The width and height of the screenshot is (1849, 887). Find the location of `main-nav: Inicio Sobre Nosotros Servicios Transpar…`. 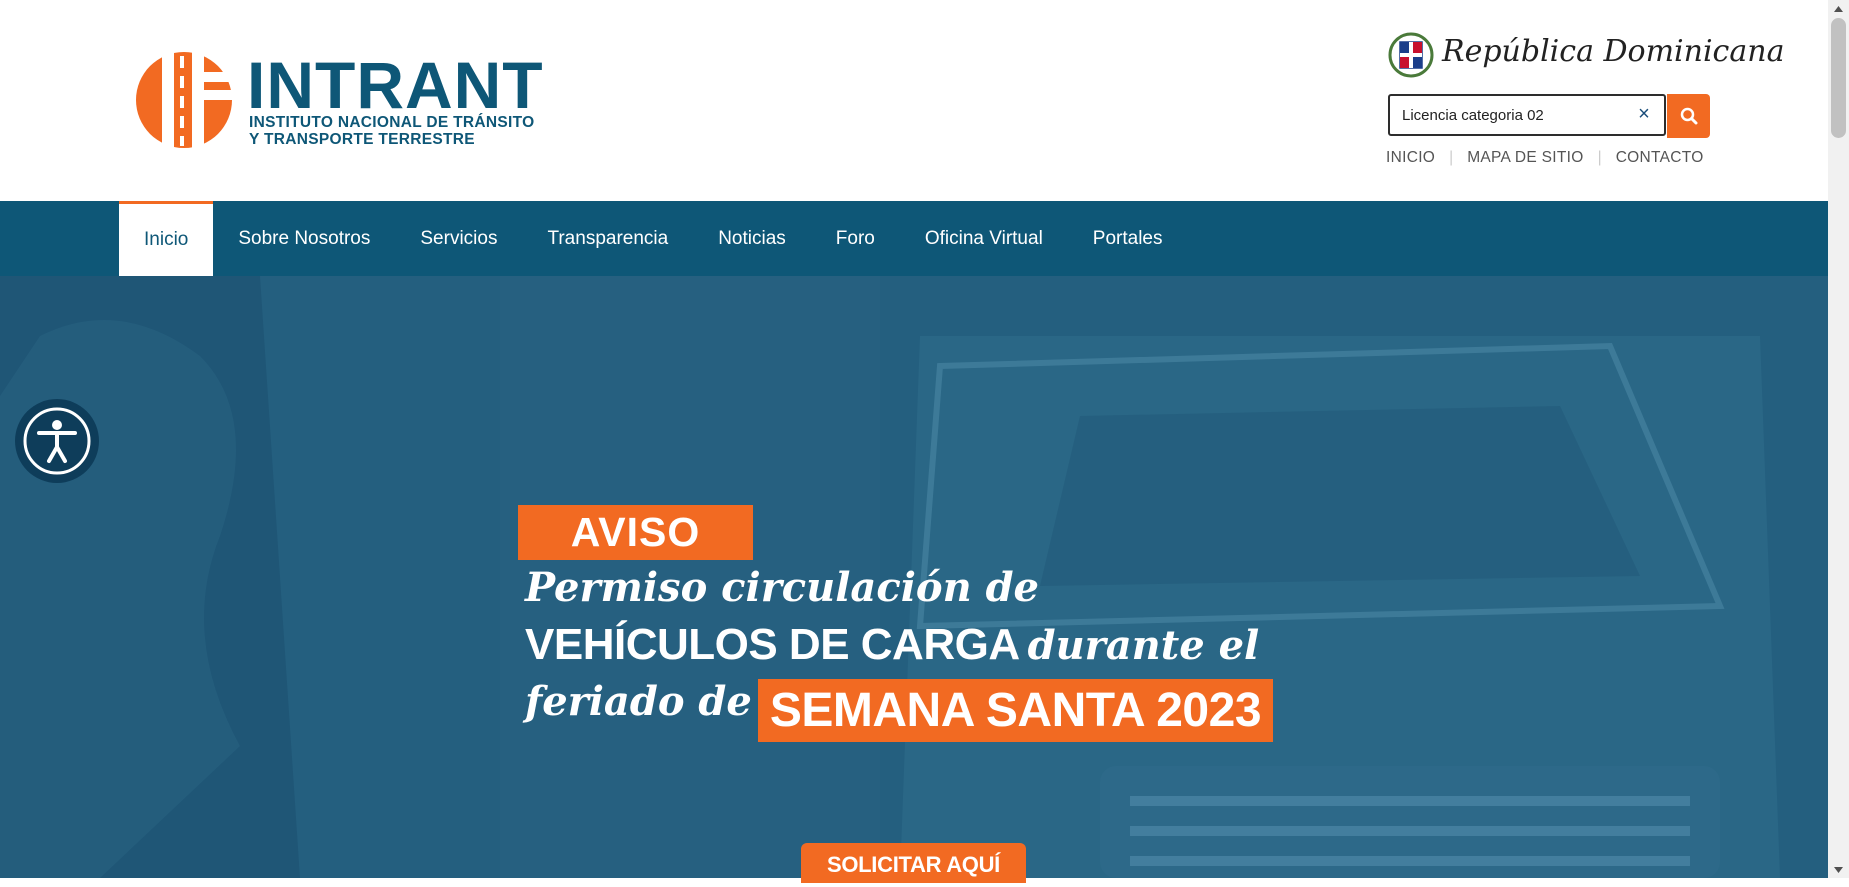

main-nav: Inicio Sobre Nosotros Servicios Transpar… is located at coordinates (914, 238).